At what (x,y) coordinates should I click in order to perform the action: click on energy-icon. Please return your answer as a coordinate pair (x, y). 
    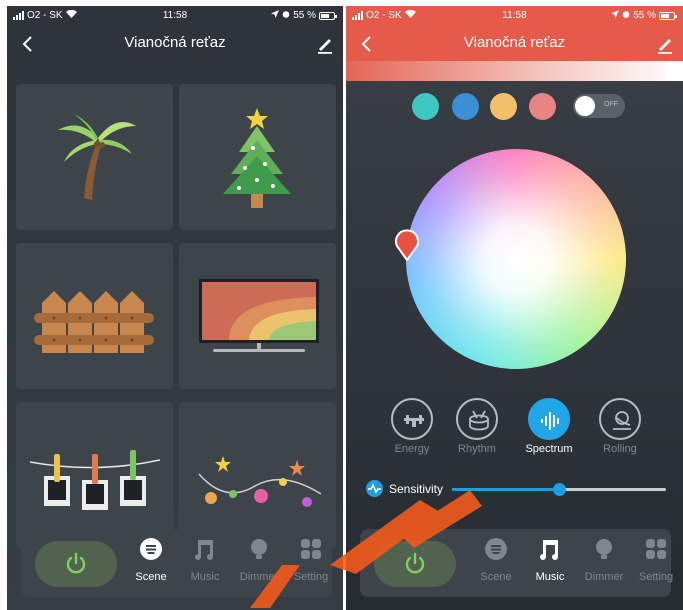
    Looking at the image, I should click on (414, 421).